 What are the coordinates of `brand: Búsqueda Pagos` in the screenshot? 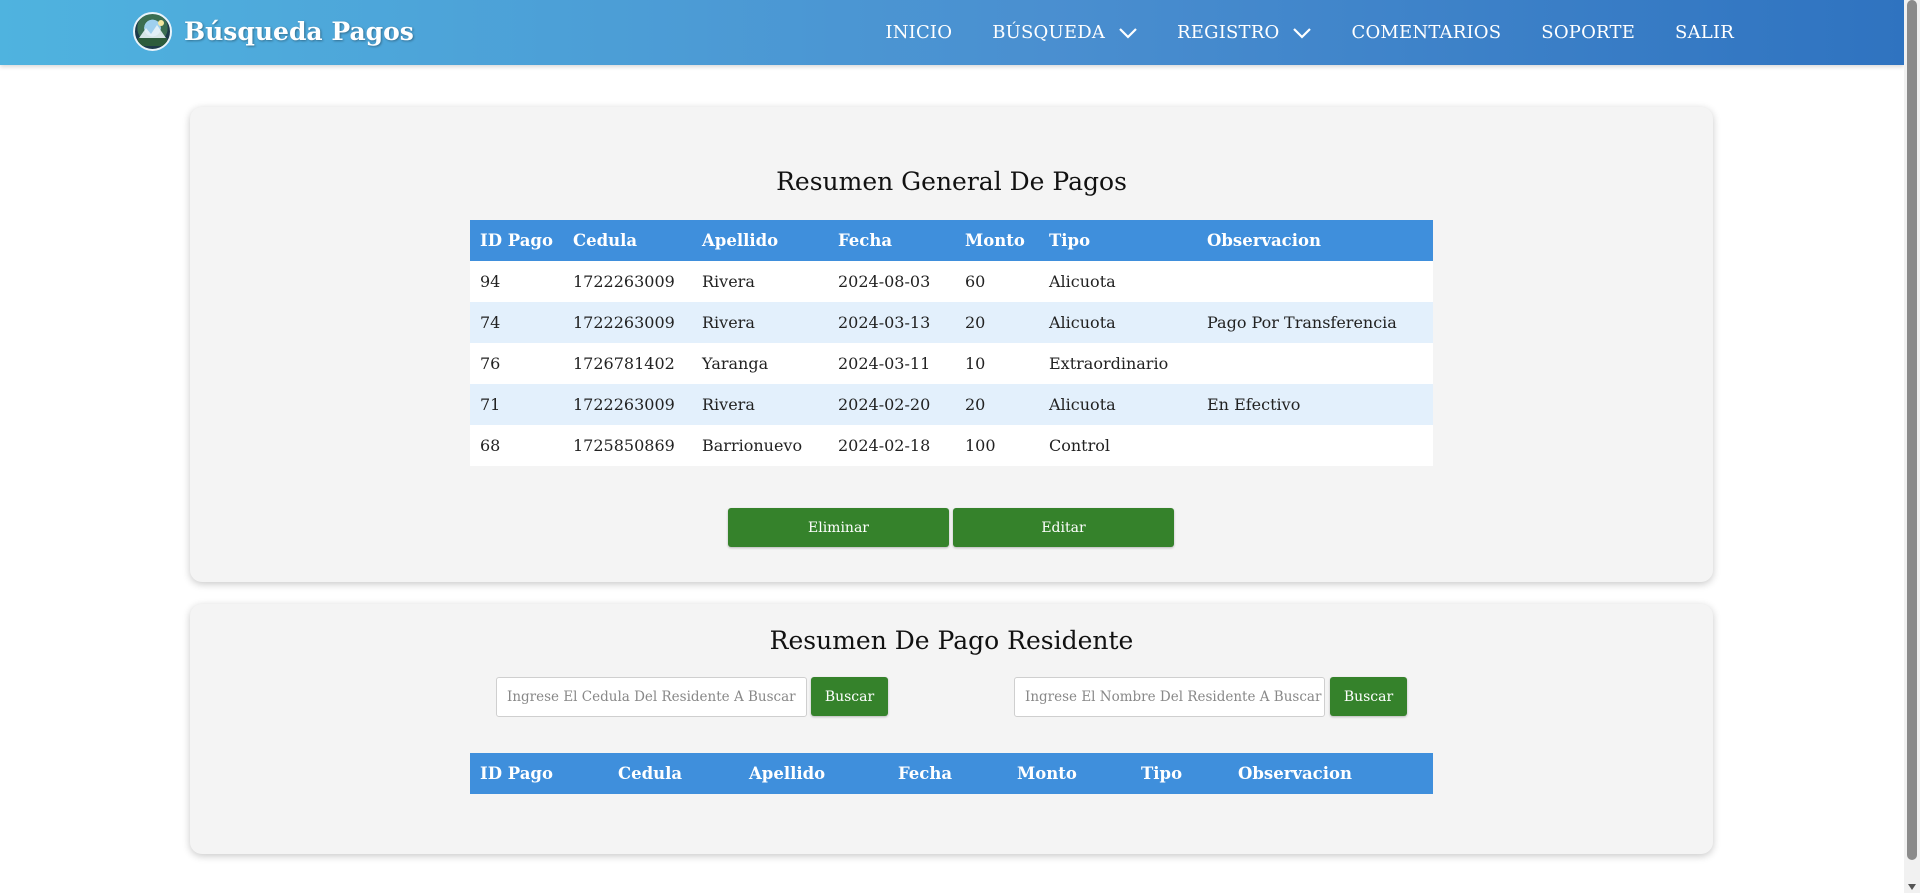 It's located at (273, 31).